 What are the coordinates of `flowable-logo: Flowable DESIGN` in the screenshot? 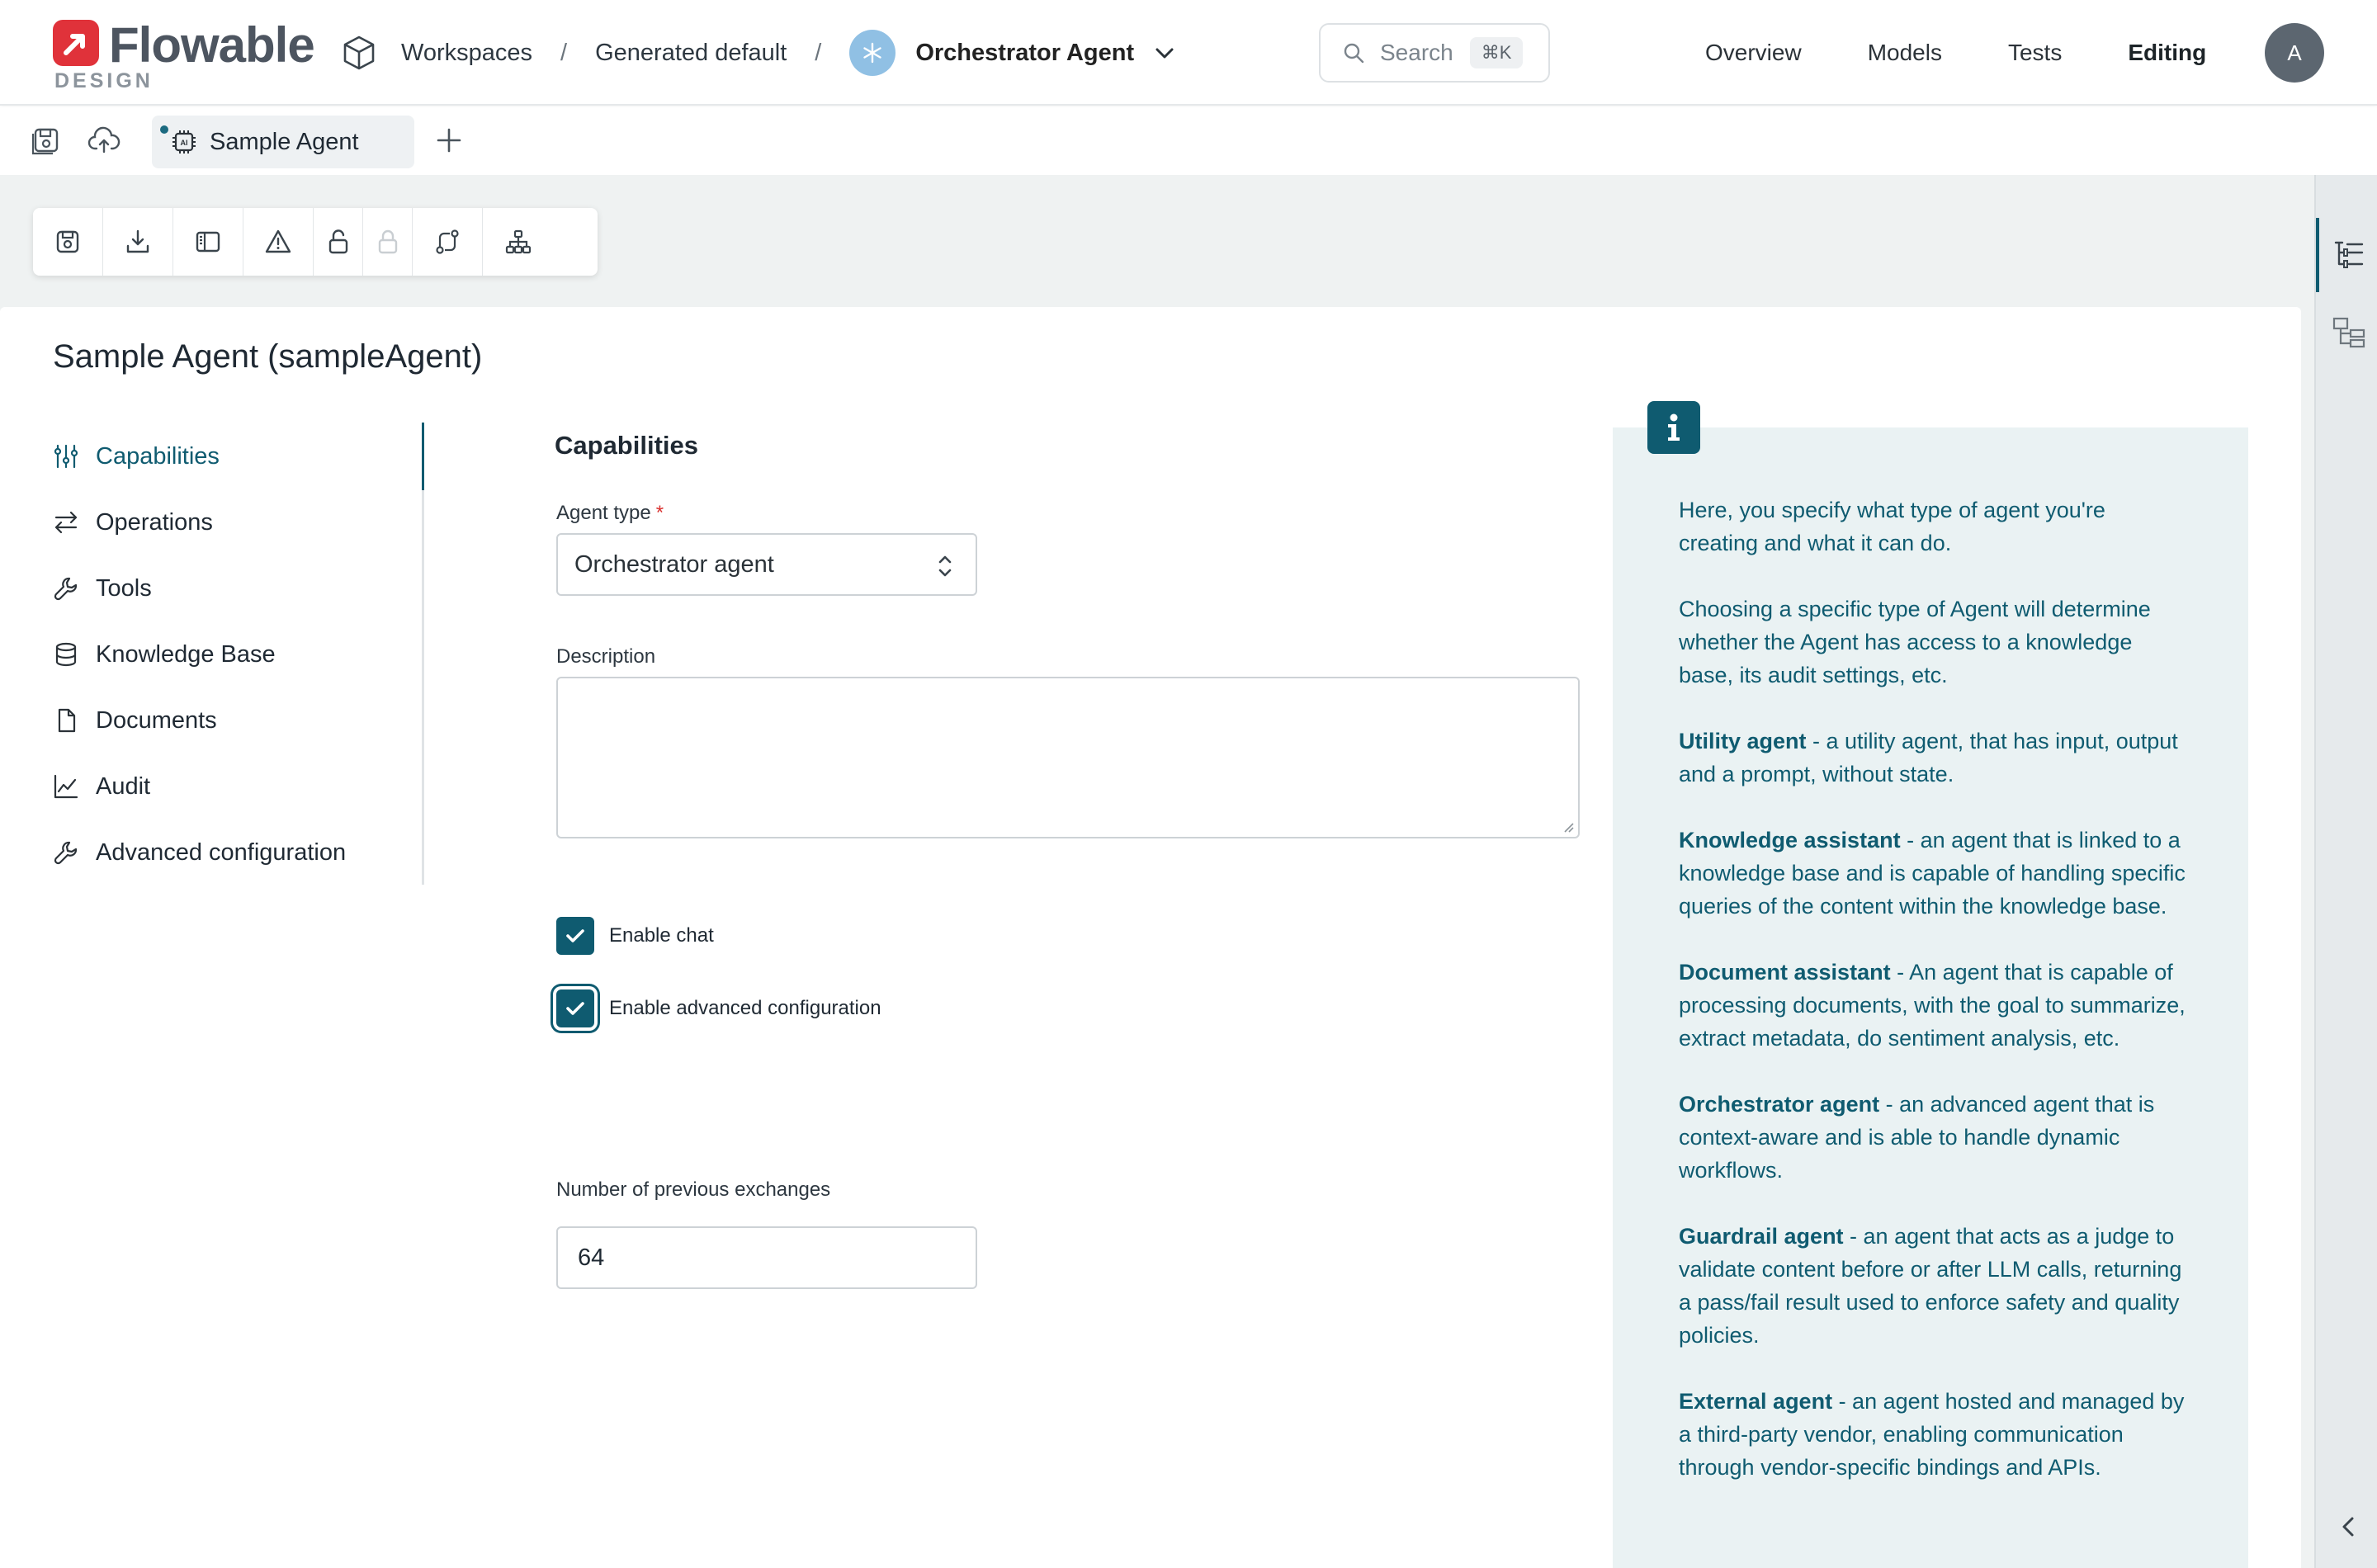 It's located at (185, 54).